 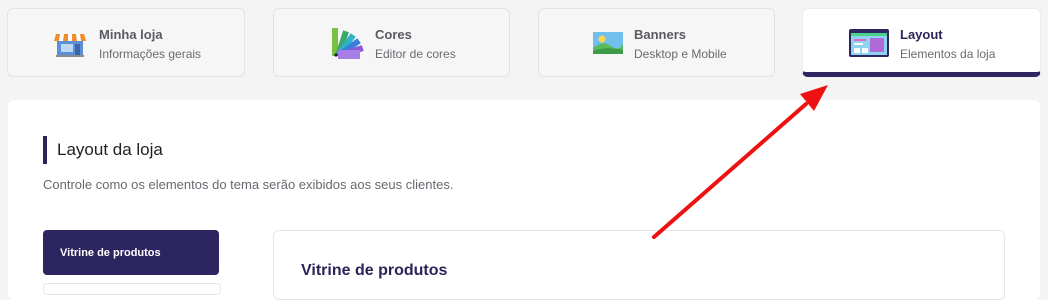 I want to click on tab-cores: Cores Editor de cores, so click(x=391, y=42).